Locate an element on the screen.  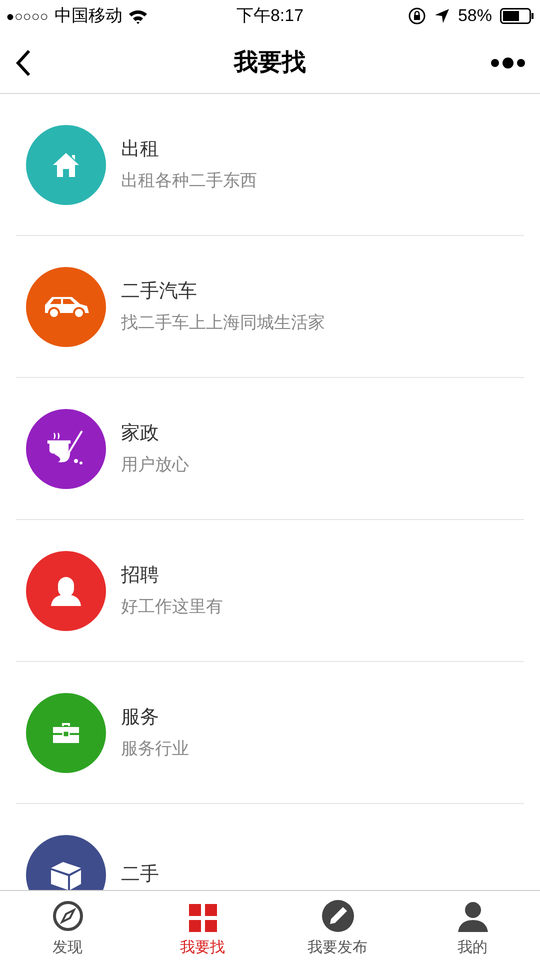
carrier-name: 中国移动 is located at coordinates (88, 16).